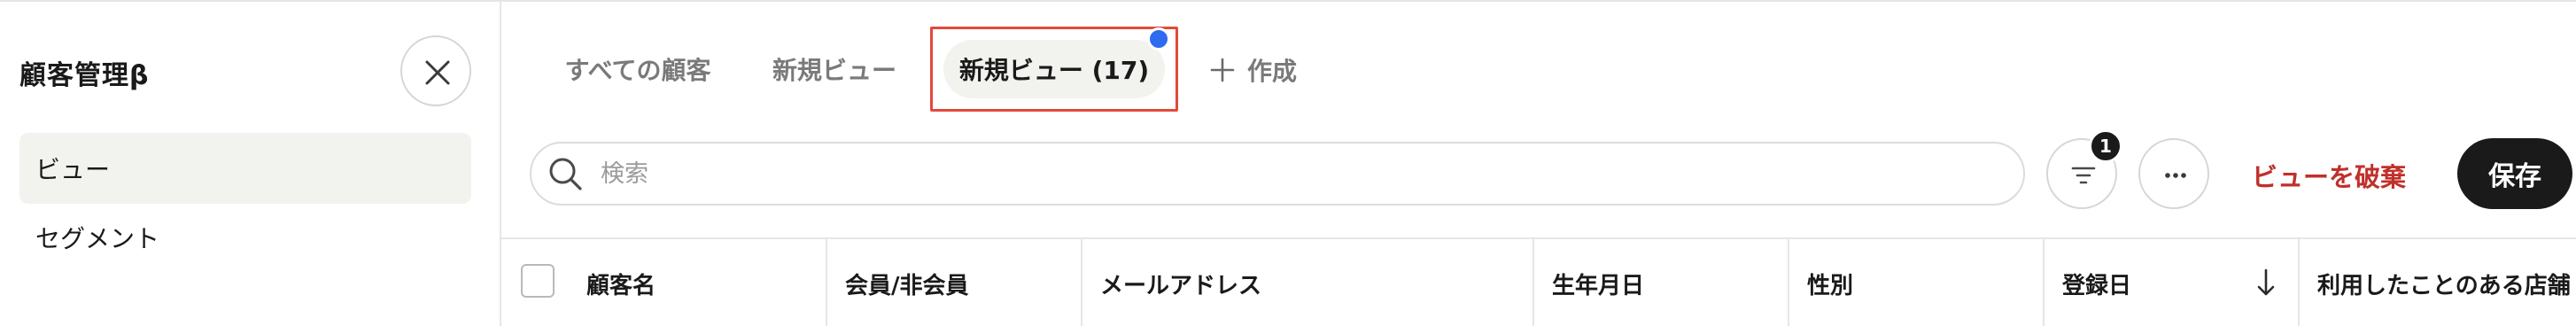  Describe the element at coordinates (1265, 173) in the screenshot. I see `search-input` at that location.